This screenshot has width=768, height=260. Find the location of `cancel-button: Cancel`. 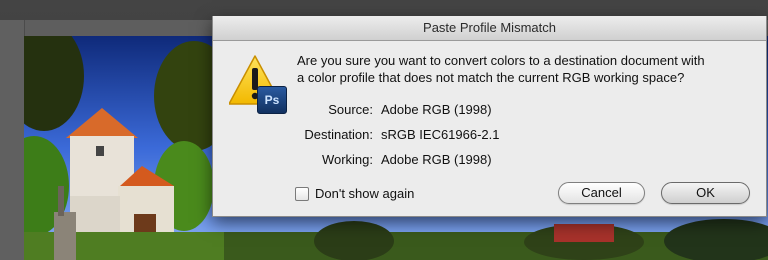

cancel-button: Cancel is located at coordinates (601, 193).